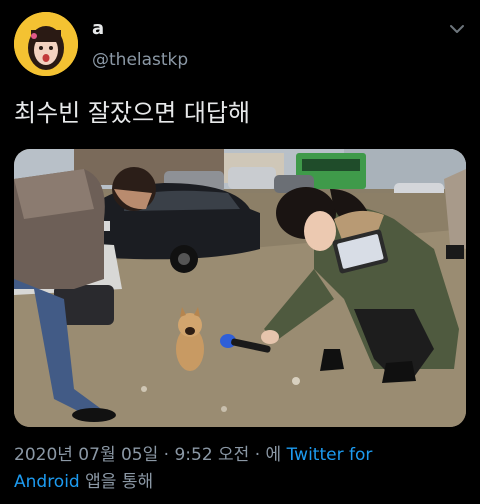 This screenshot has width=480, height=504. What do you see at coordinates (457, 29) in the screenshot?
I see `chevron-down-icon` at bounding box center [457, 29].